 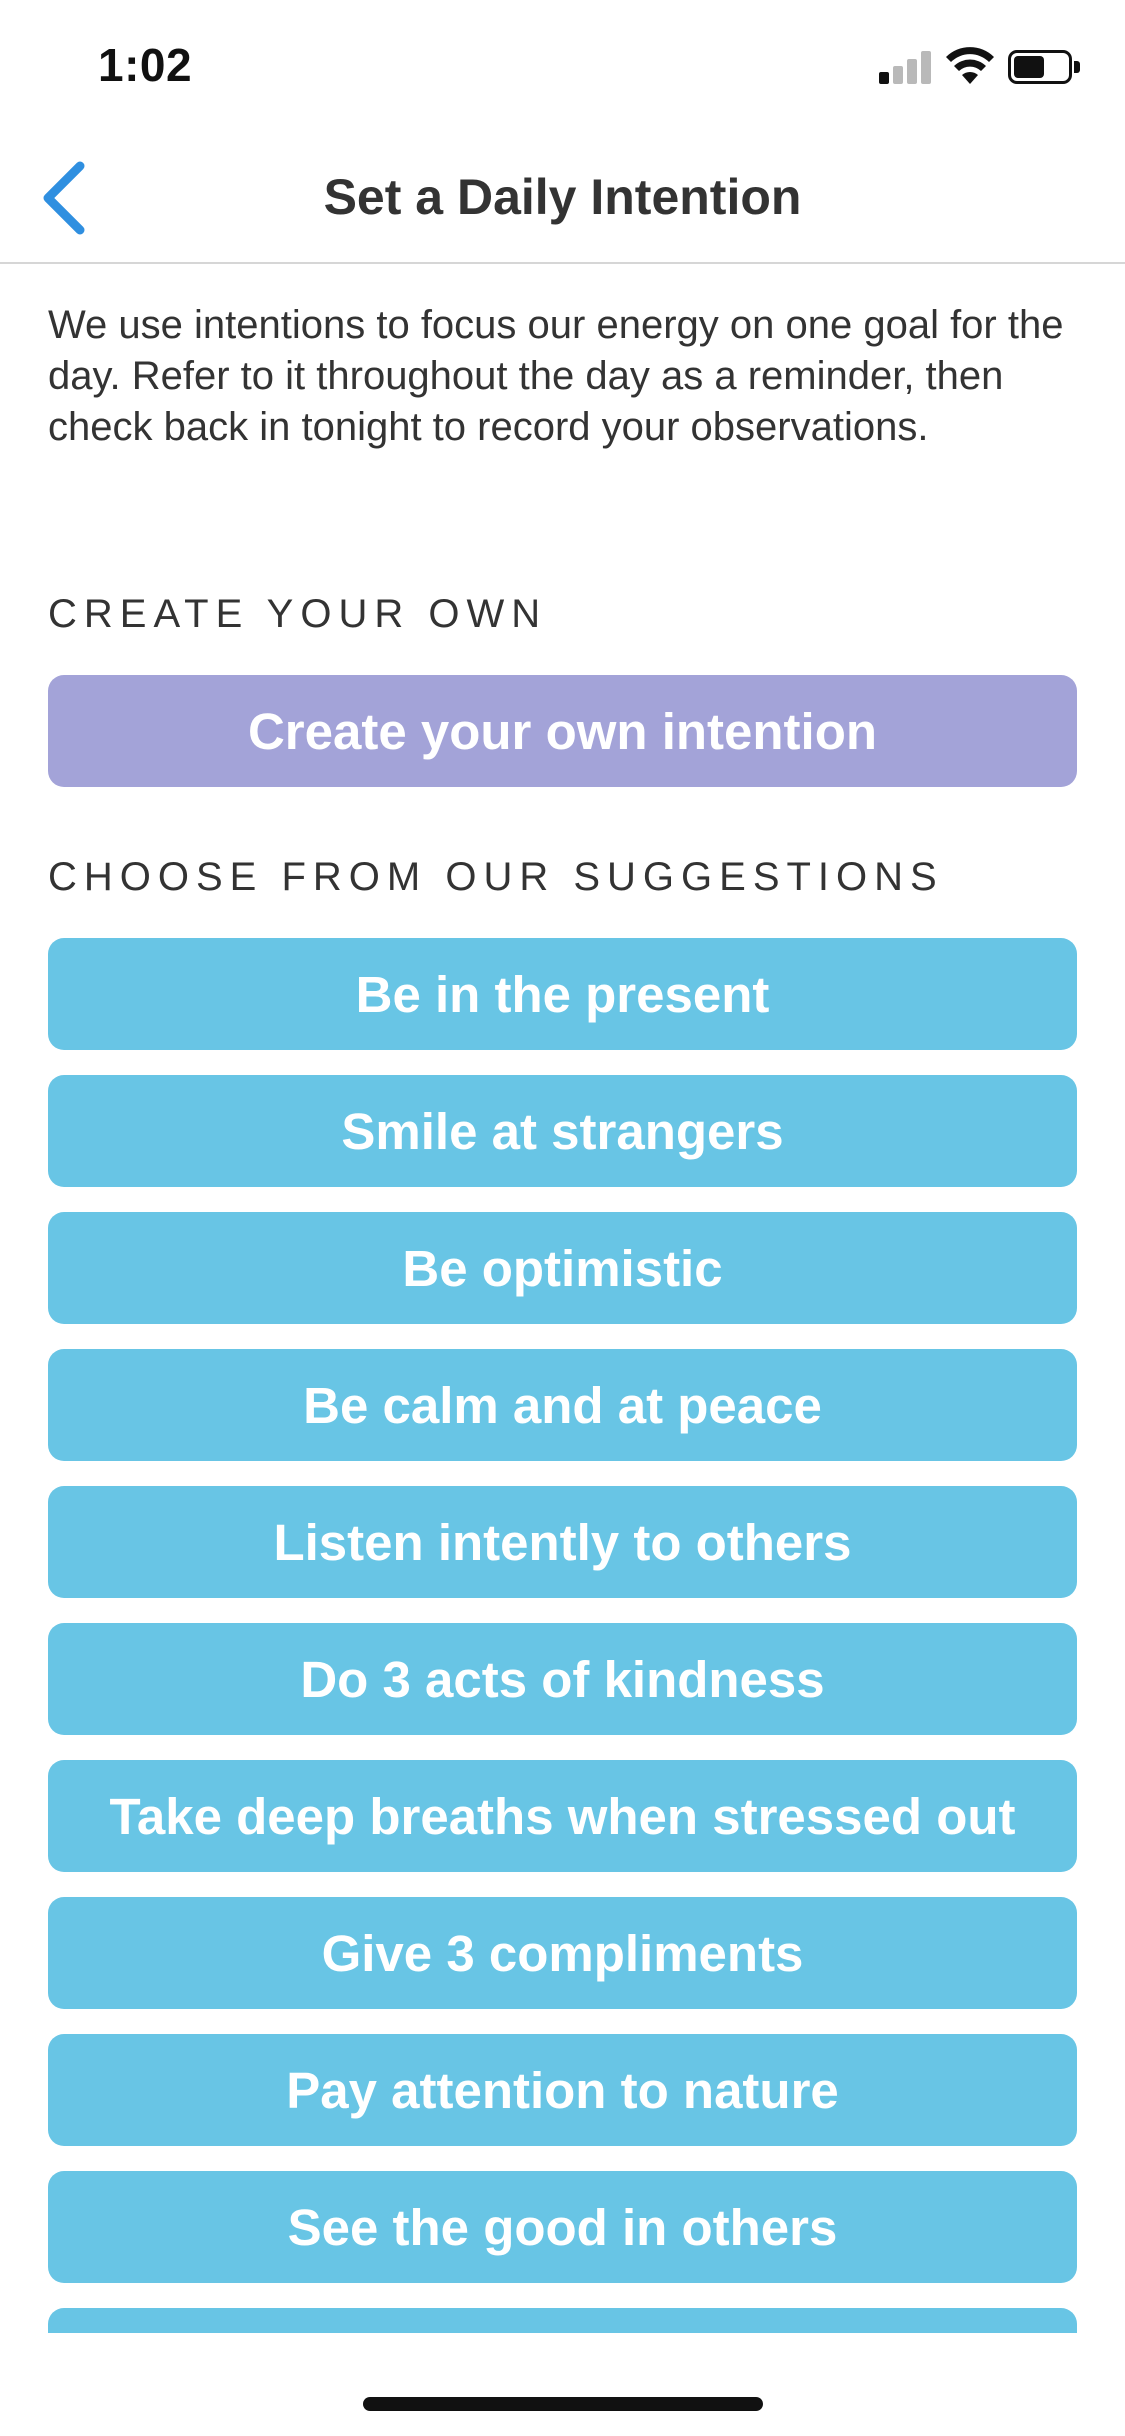 What do you see at coordinates (562, 2090) in the screenshot?
I see `suggestion-button: Pay attention to nature` at bounding box center [562, 2090].